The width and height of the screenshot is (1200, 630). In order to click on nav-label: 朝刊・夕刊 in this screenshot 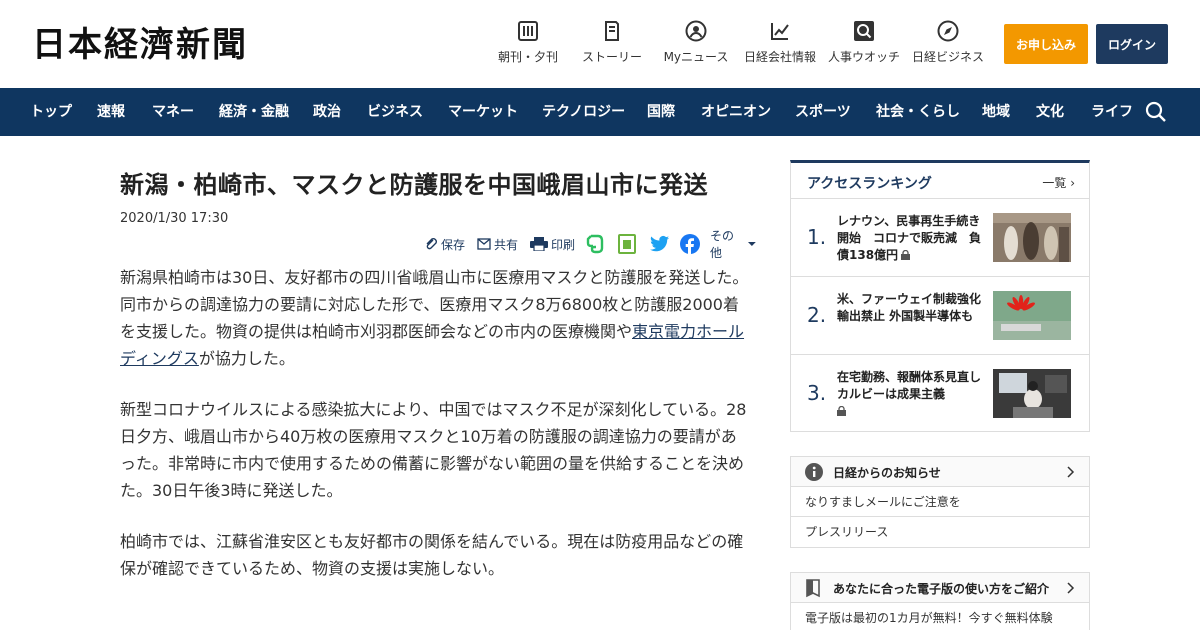, I will do `click(527, 57)`.